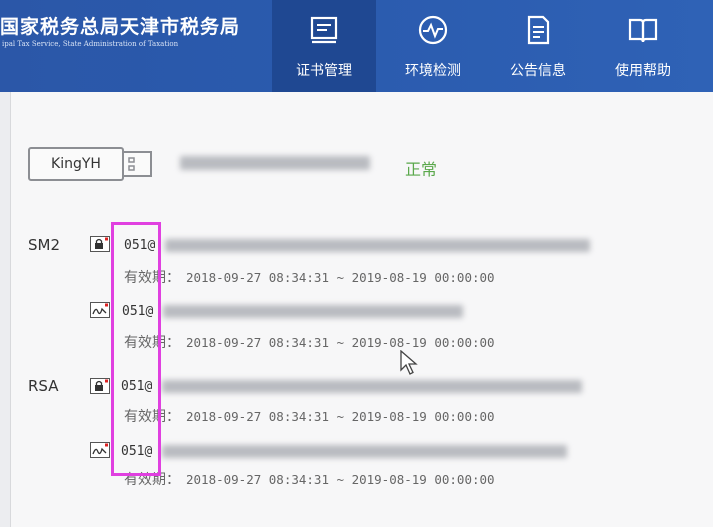 The width and height of the screenshot is (713, 527). Describe the element at coordinates (643, 46) in the screenshot. I see `nav-help: 使用帮助` at that location.